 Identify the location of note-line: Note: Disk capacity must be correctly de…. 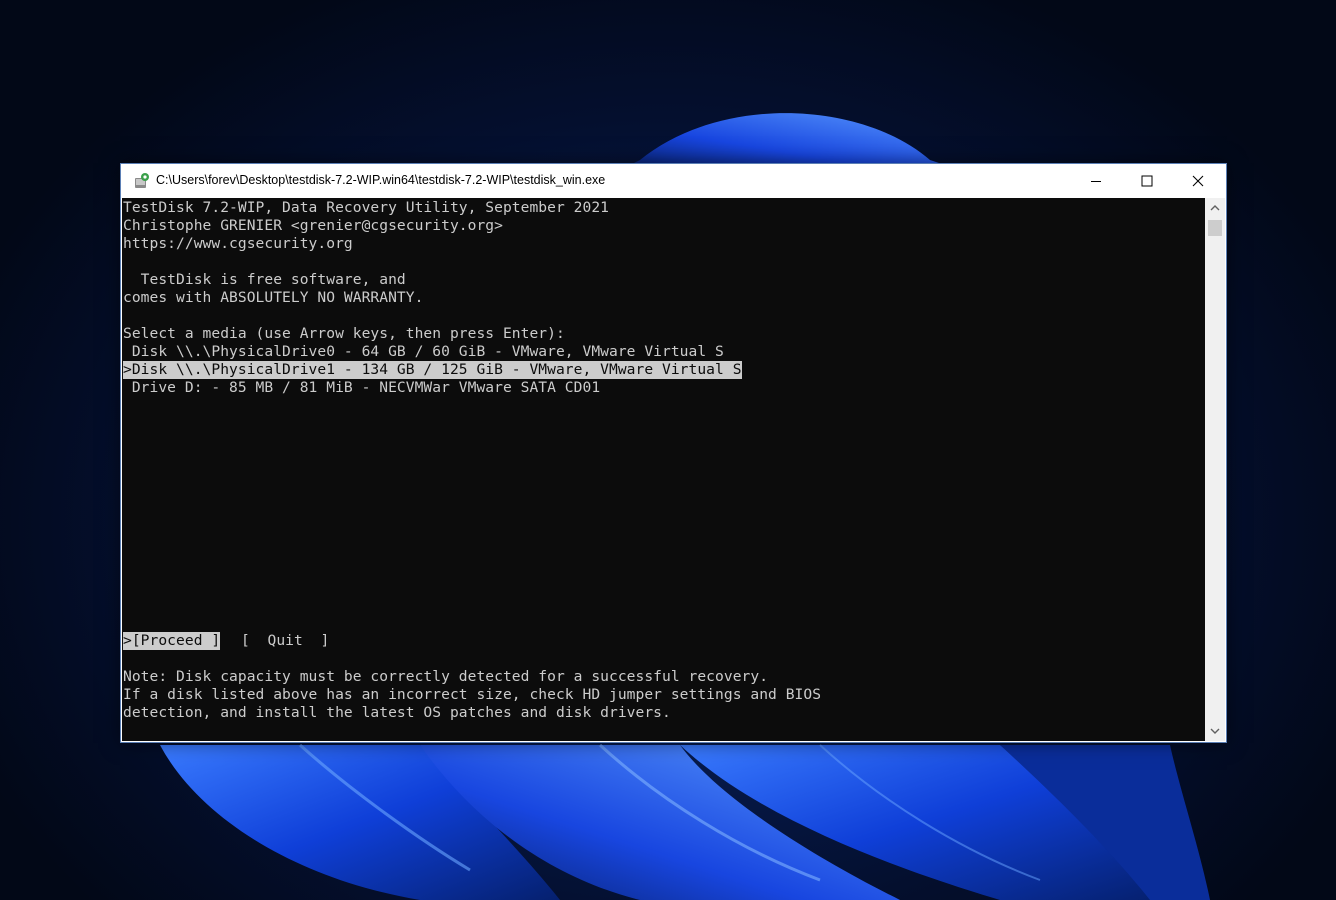
(446, 676).